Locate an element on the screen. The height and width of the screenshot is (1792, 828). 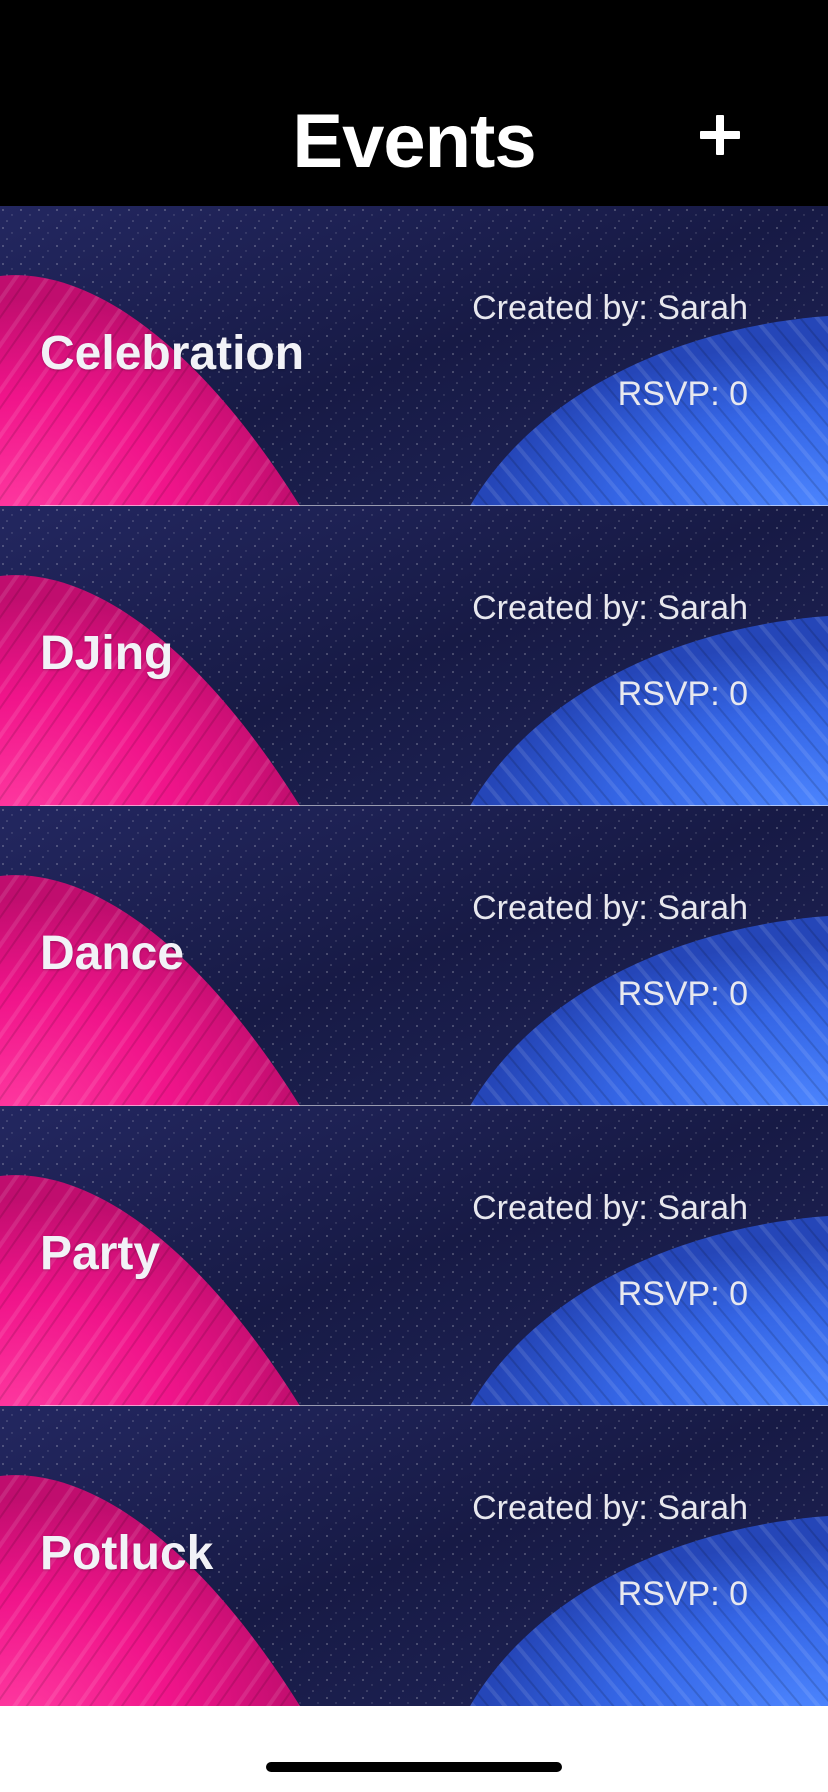
event-title: DJing is located at coordinates (107, 653).